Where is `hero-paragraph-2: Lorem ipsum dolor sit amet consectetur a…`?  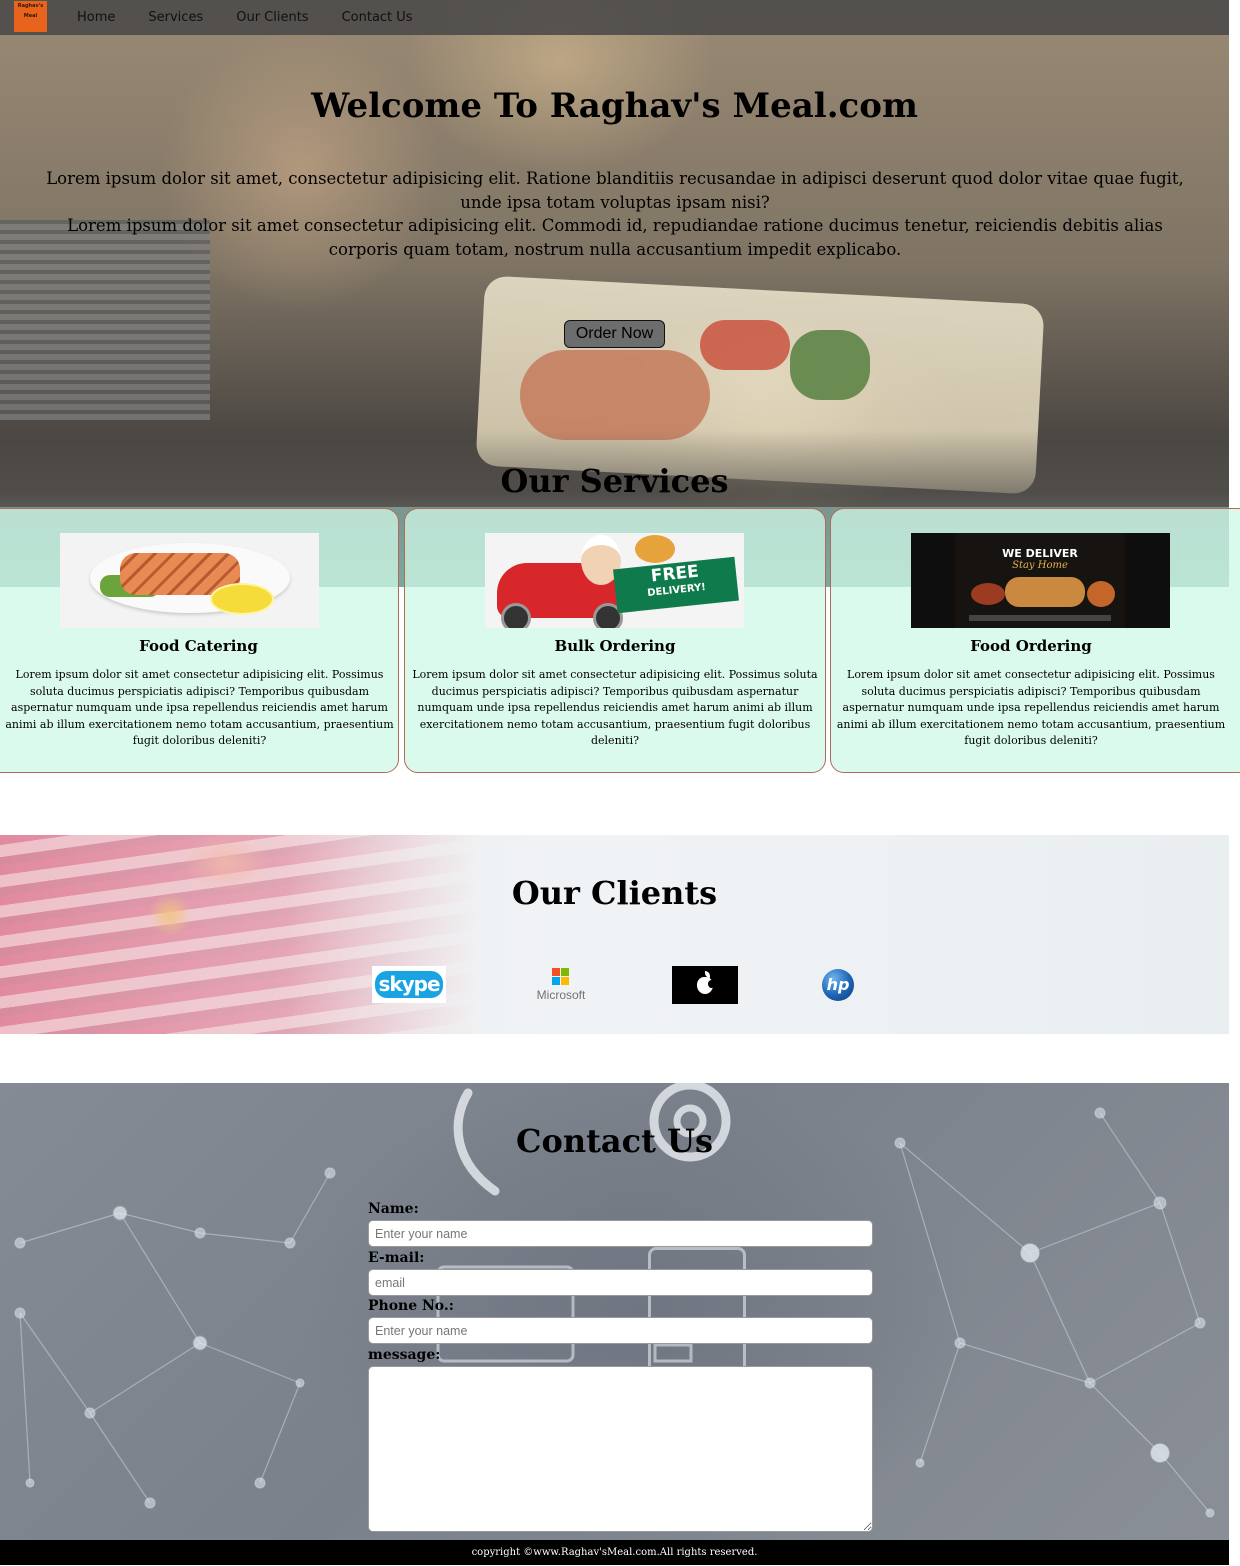 hero-paragraph-2: Lorem ipsum dolor sit amet consectetur a… is located at coordinates (615, 237).